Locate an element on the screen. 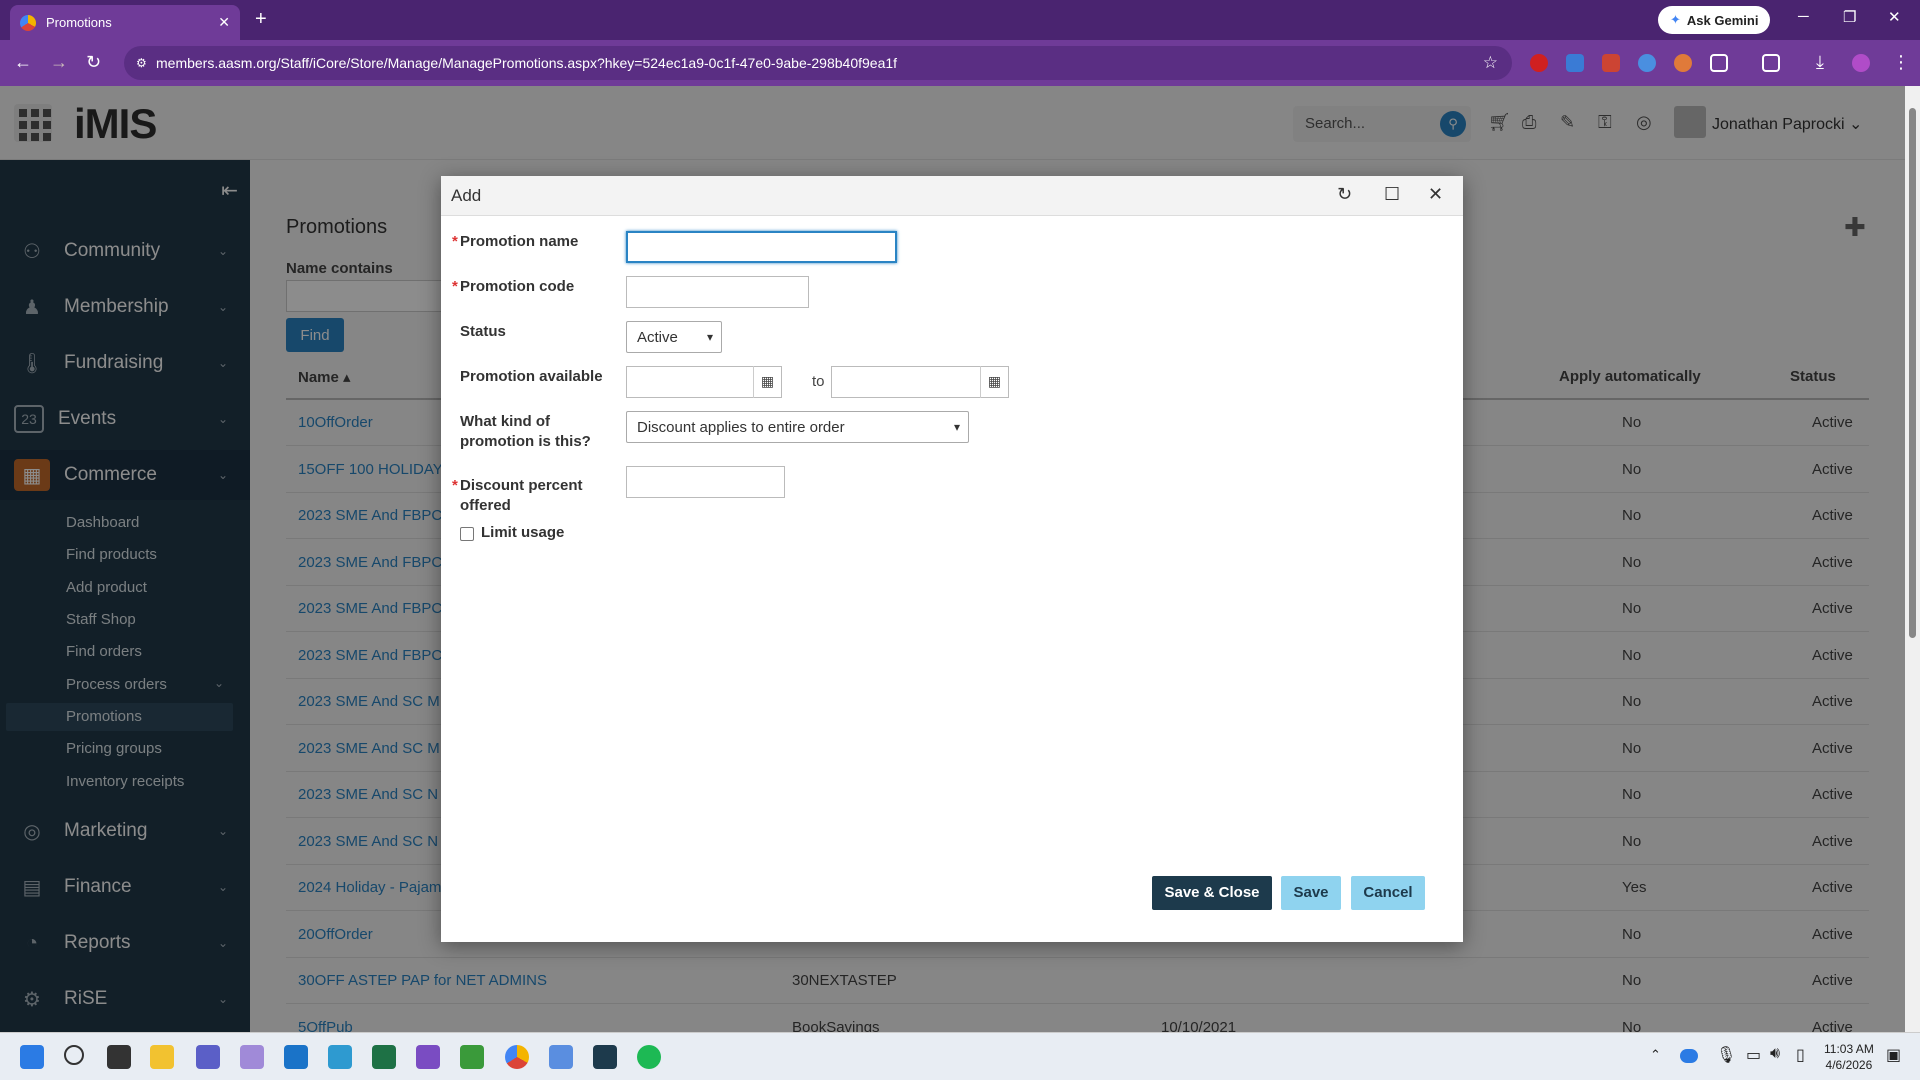  promotion-code-input is located at coordinates (717, 292).